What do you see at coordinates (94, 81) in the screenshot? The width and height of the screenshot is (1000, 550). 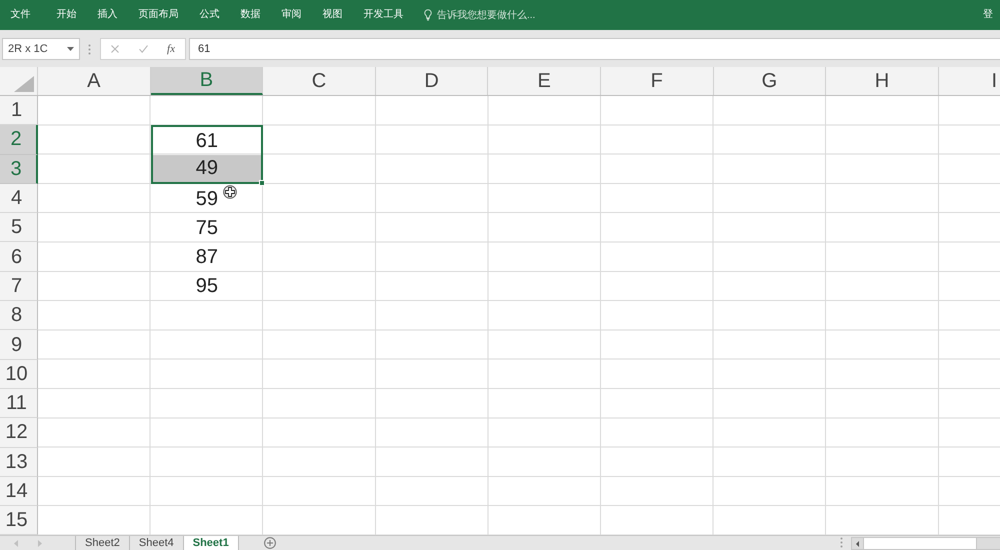 I see `column-header: A` at bounding box center [94, 81].